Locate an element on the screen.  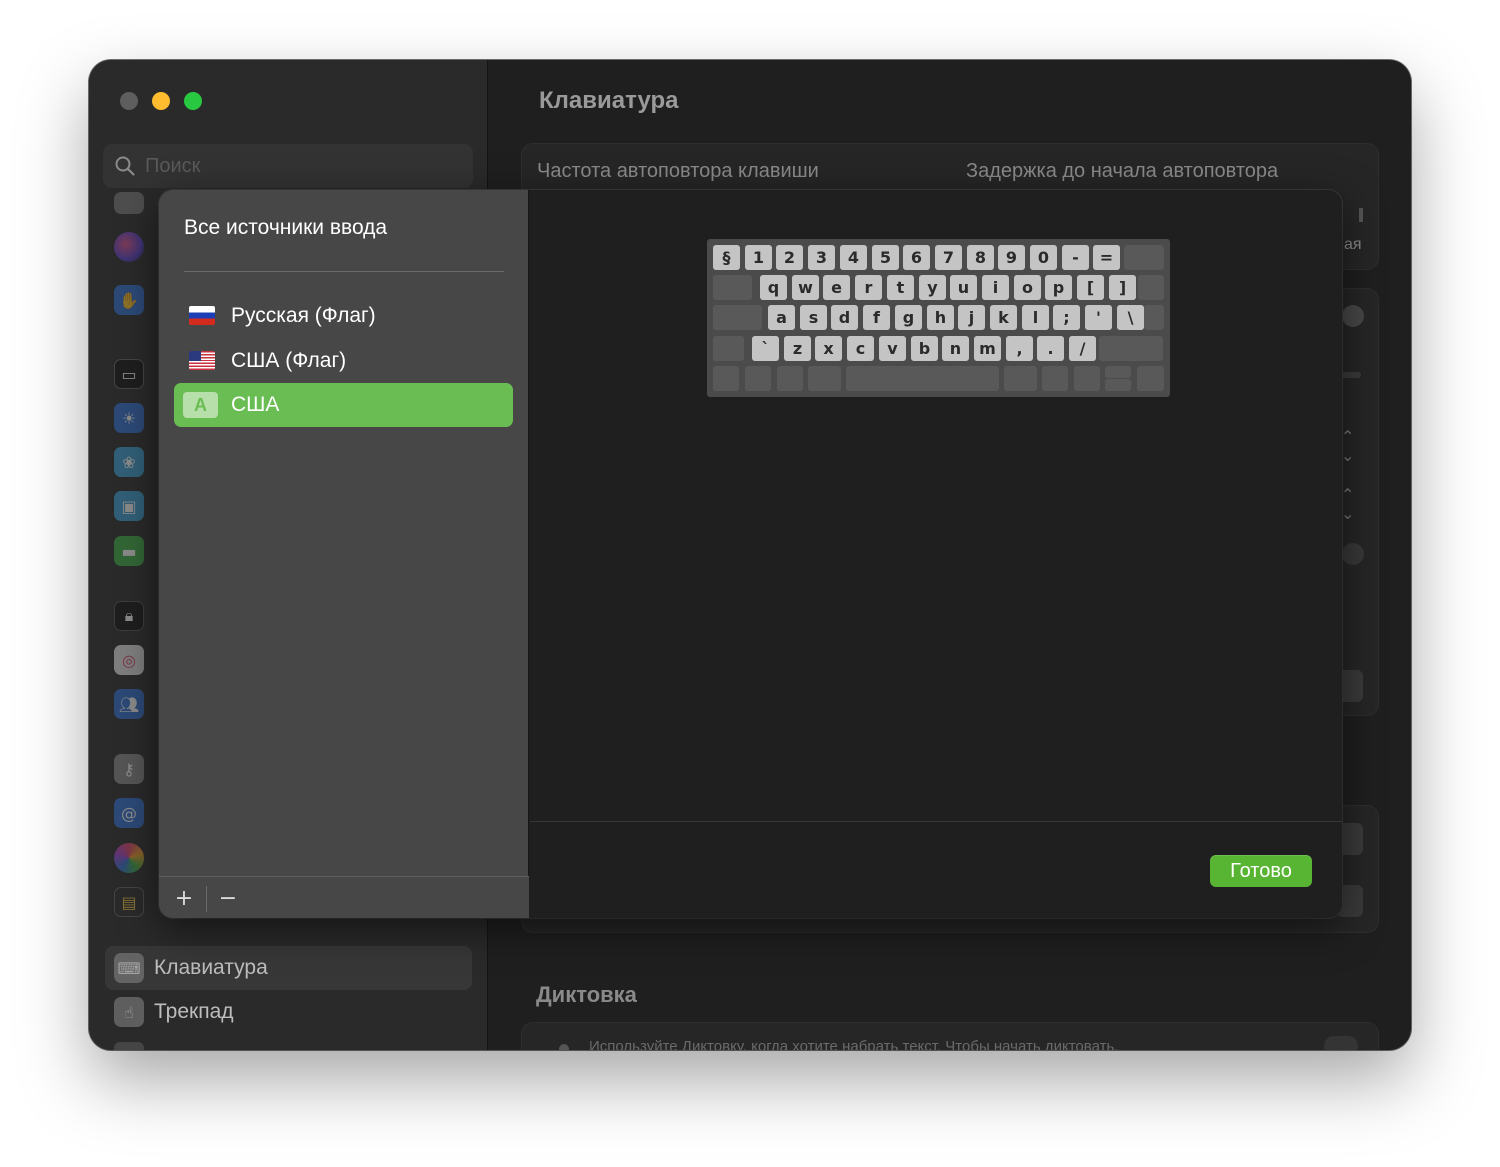
keyboard-key: 8 is located at coordinates (980, 257).